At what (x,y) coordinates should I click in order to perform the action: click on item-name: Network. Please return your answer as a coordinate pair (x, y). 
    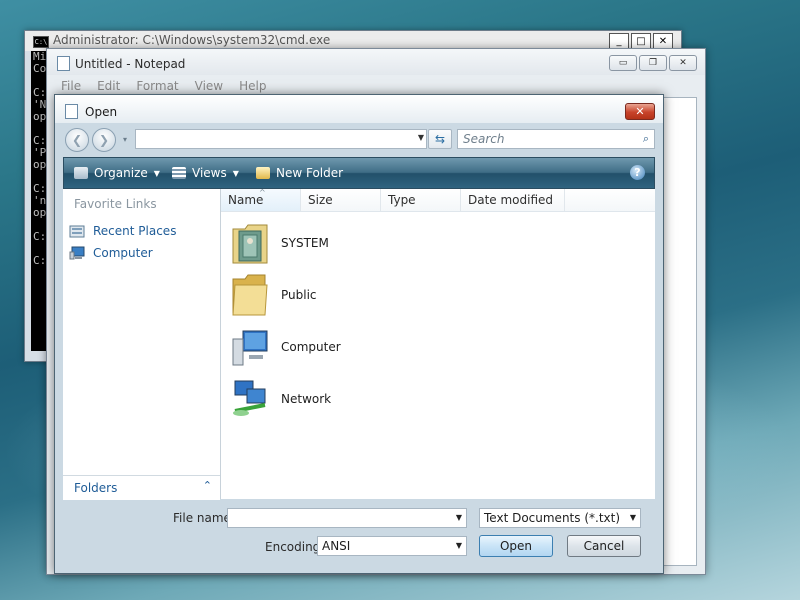
    Looking at the image, I should click on (306, 399).